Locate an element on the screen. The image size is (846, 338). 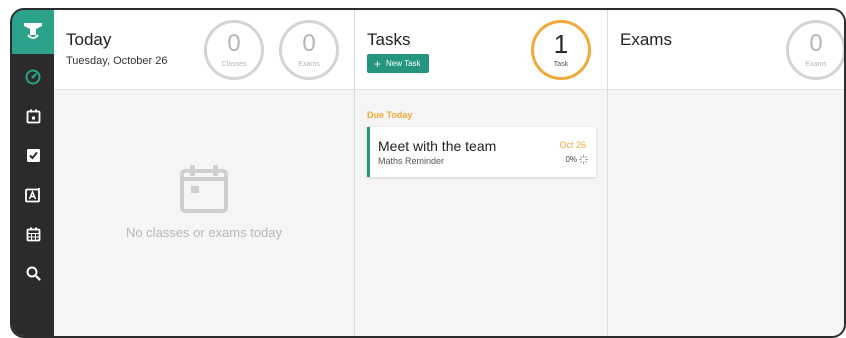
classes-count: 0 is located at coordinates (234, 43).